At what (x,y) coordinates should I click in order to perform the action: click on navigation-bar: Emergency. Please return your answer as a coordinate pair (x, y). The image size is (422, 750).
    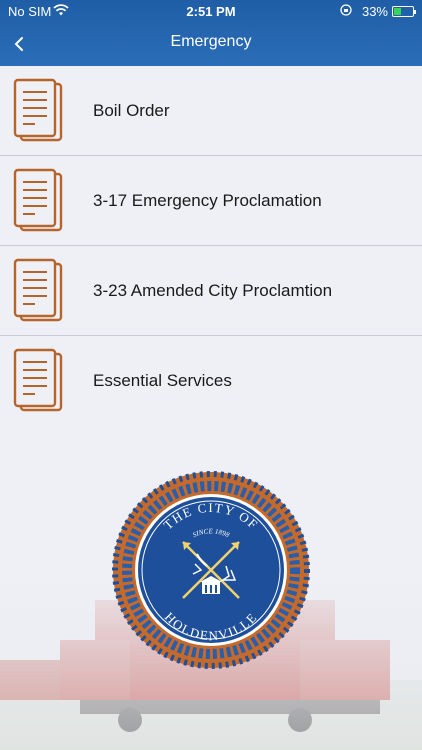
    Looking at the image, I should click on (211, 45).